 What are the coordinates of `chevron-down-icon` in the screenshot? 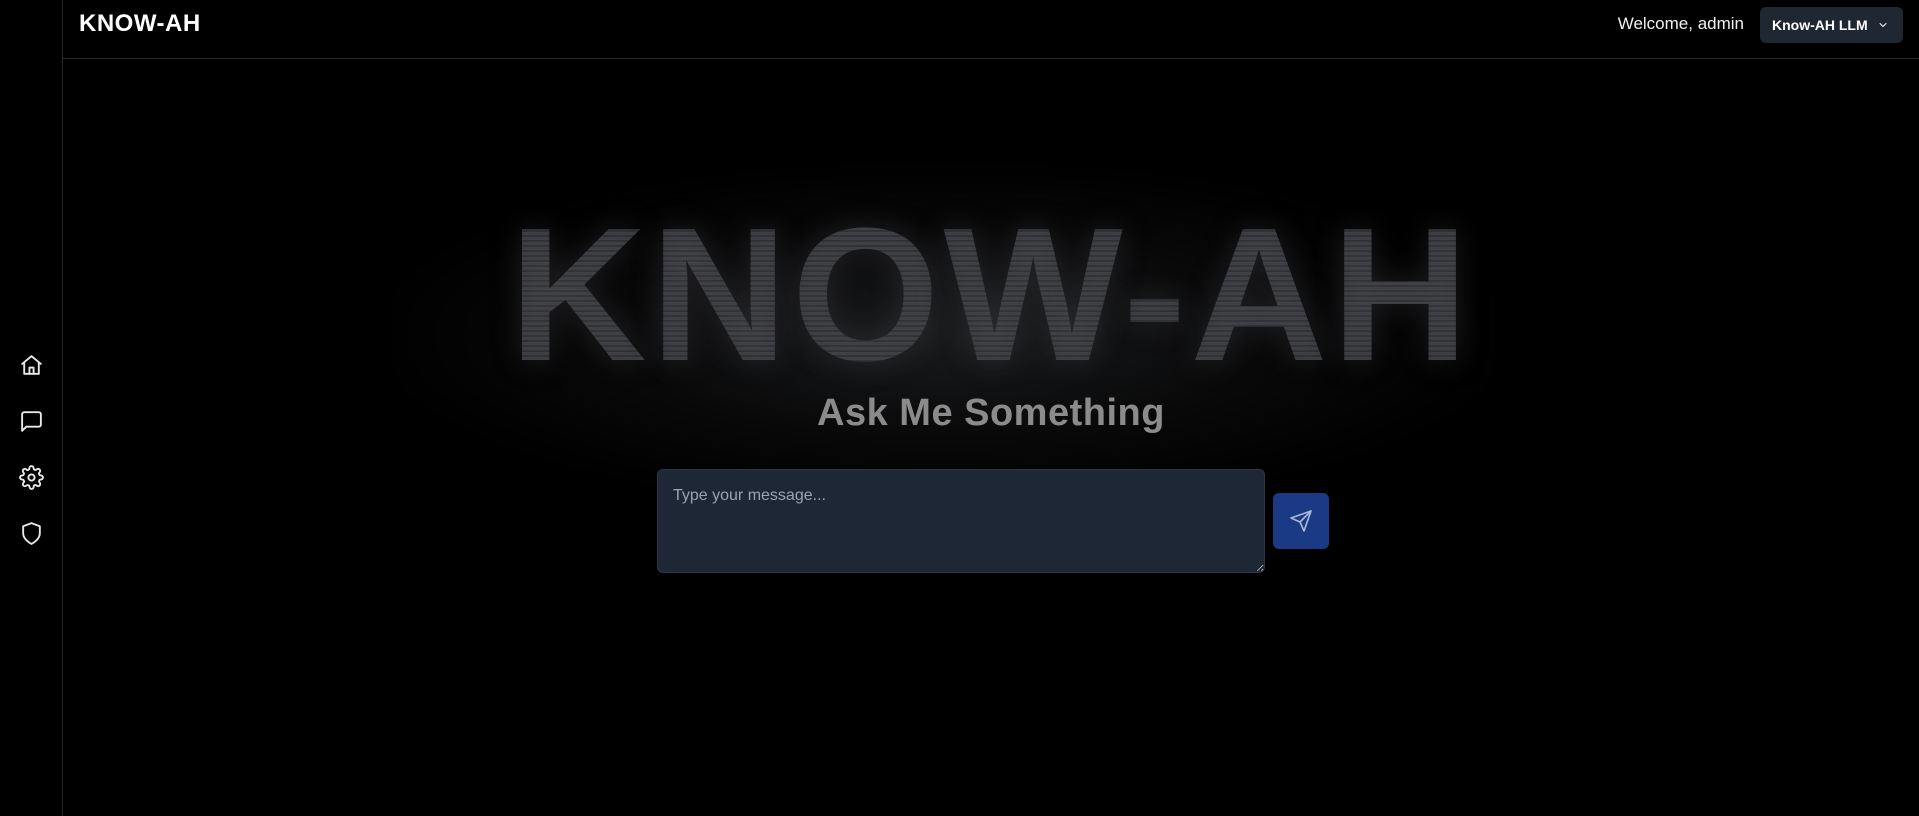 It's located at (1883, 25).